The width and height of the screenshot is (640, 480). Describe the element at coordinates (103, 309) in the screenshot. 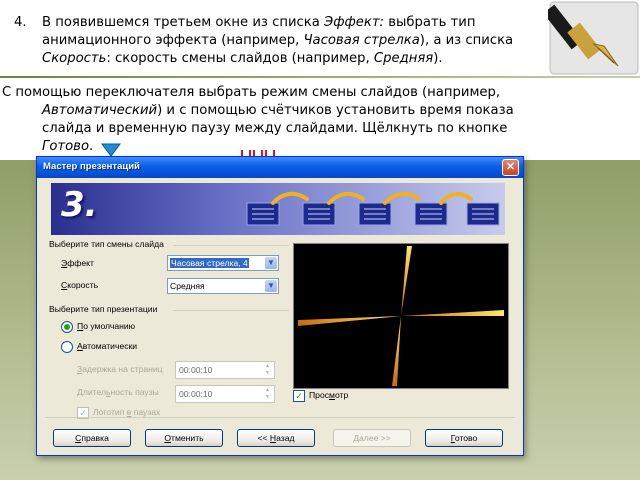

I see `presentation-group-label: Выберите тип презентации` at that location.